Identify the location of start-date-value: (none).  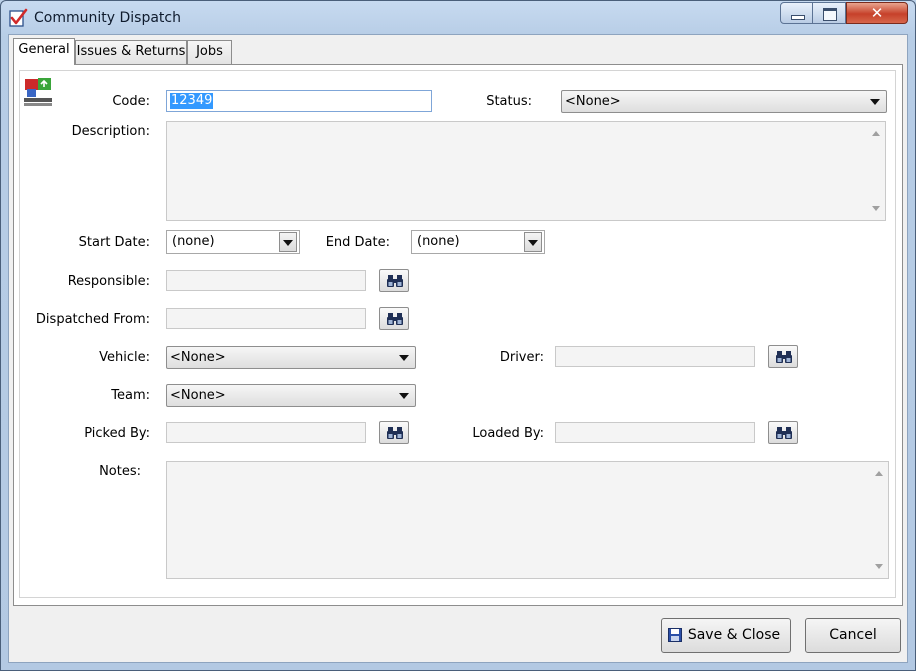
(193, 241).